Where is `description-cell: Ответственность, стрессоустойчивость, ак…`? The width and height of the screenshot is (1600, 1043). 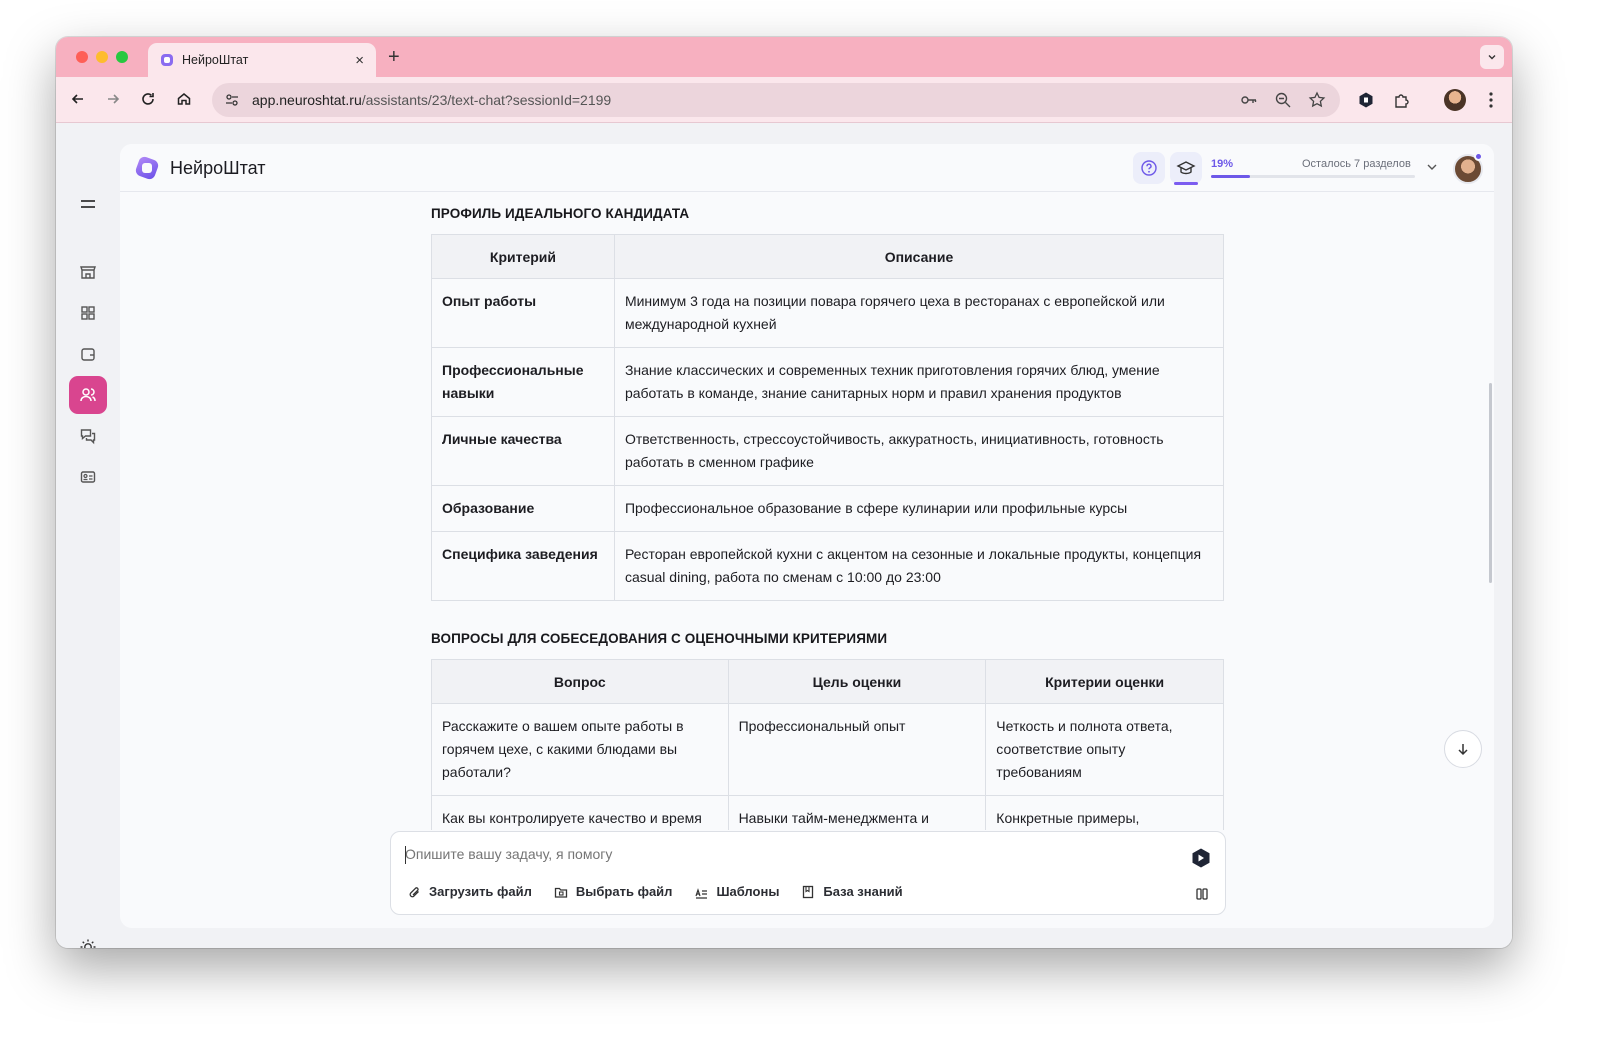
description-cell: Ответственность, стрессоустойчивость, ак… is located at coordinates (919, 451).